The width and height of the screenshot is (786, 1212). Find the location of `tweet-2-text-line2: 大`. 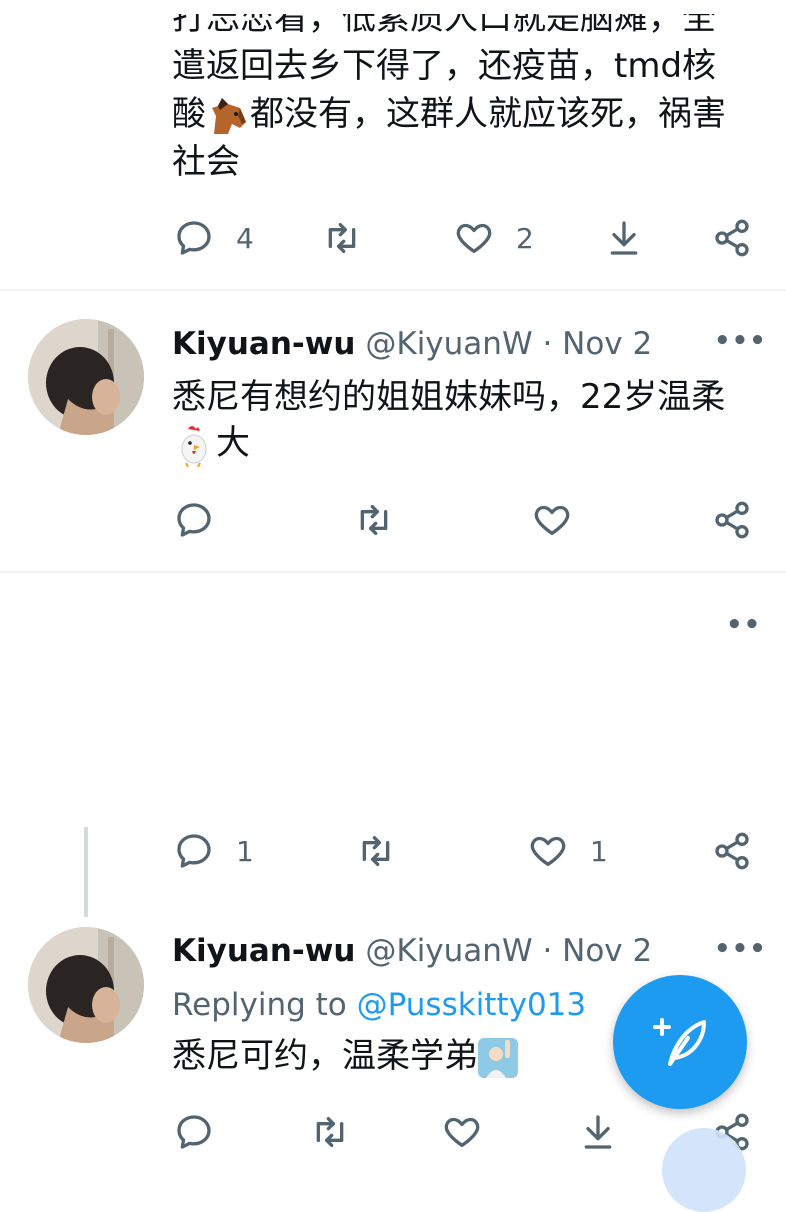

tweet-2-text-line2: 大 is located at coordinates (211, 444).